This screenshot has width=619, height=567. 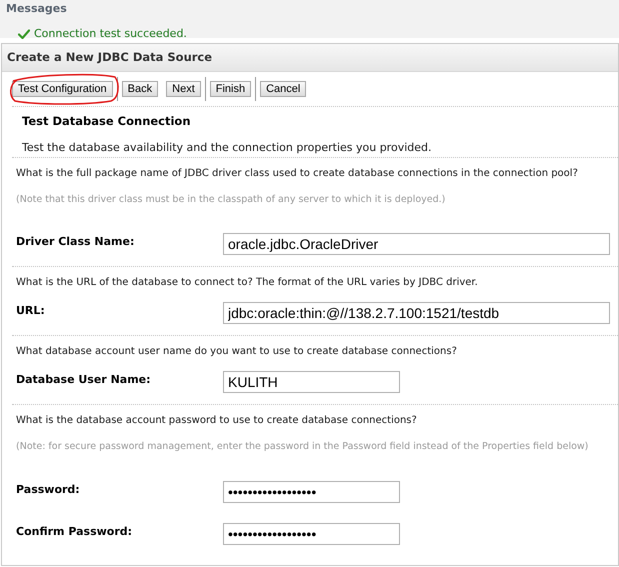 I want to click on message-text: Connection test succeeded., so click(x=110, y=34).